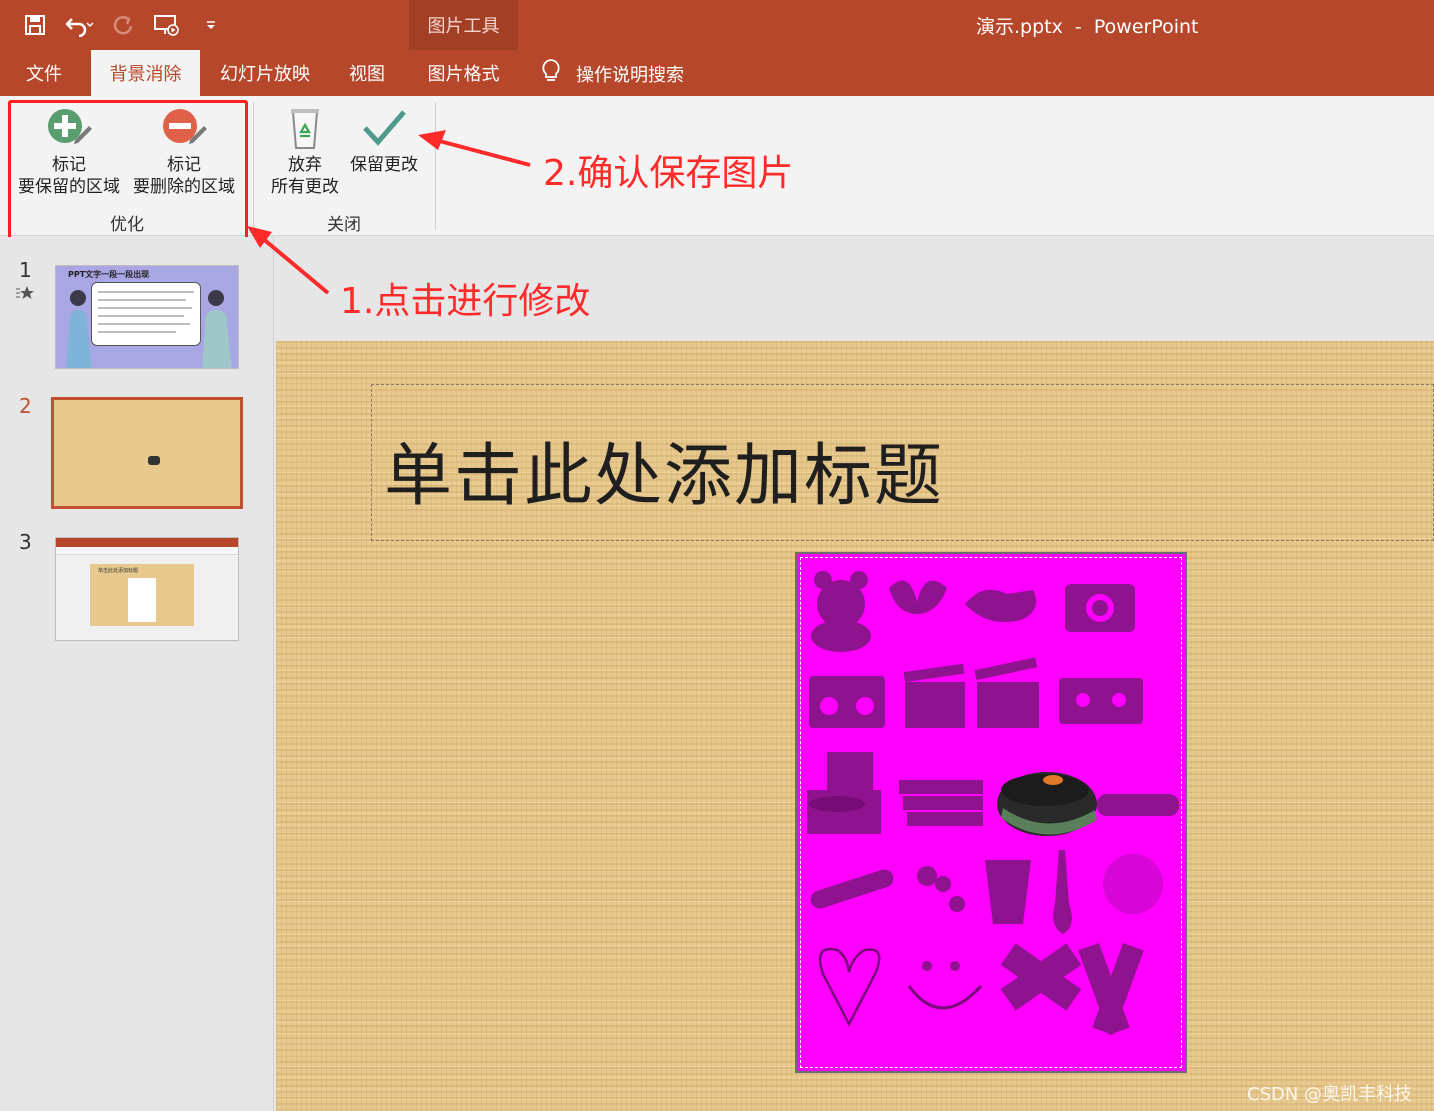 The image size is (1434, 1111). What do you see at coordinates (465, 301) in the screenshot?
I see `annotation-step-1: 1.点击进行修改` at bounding box center [465, 301].